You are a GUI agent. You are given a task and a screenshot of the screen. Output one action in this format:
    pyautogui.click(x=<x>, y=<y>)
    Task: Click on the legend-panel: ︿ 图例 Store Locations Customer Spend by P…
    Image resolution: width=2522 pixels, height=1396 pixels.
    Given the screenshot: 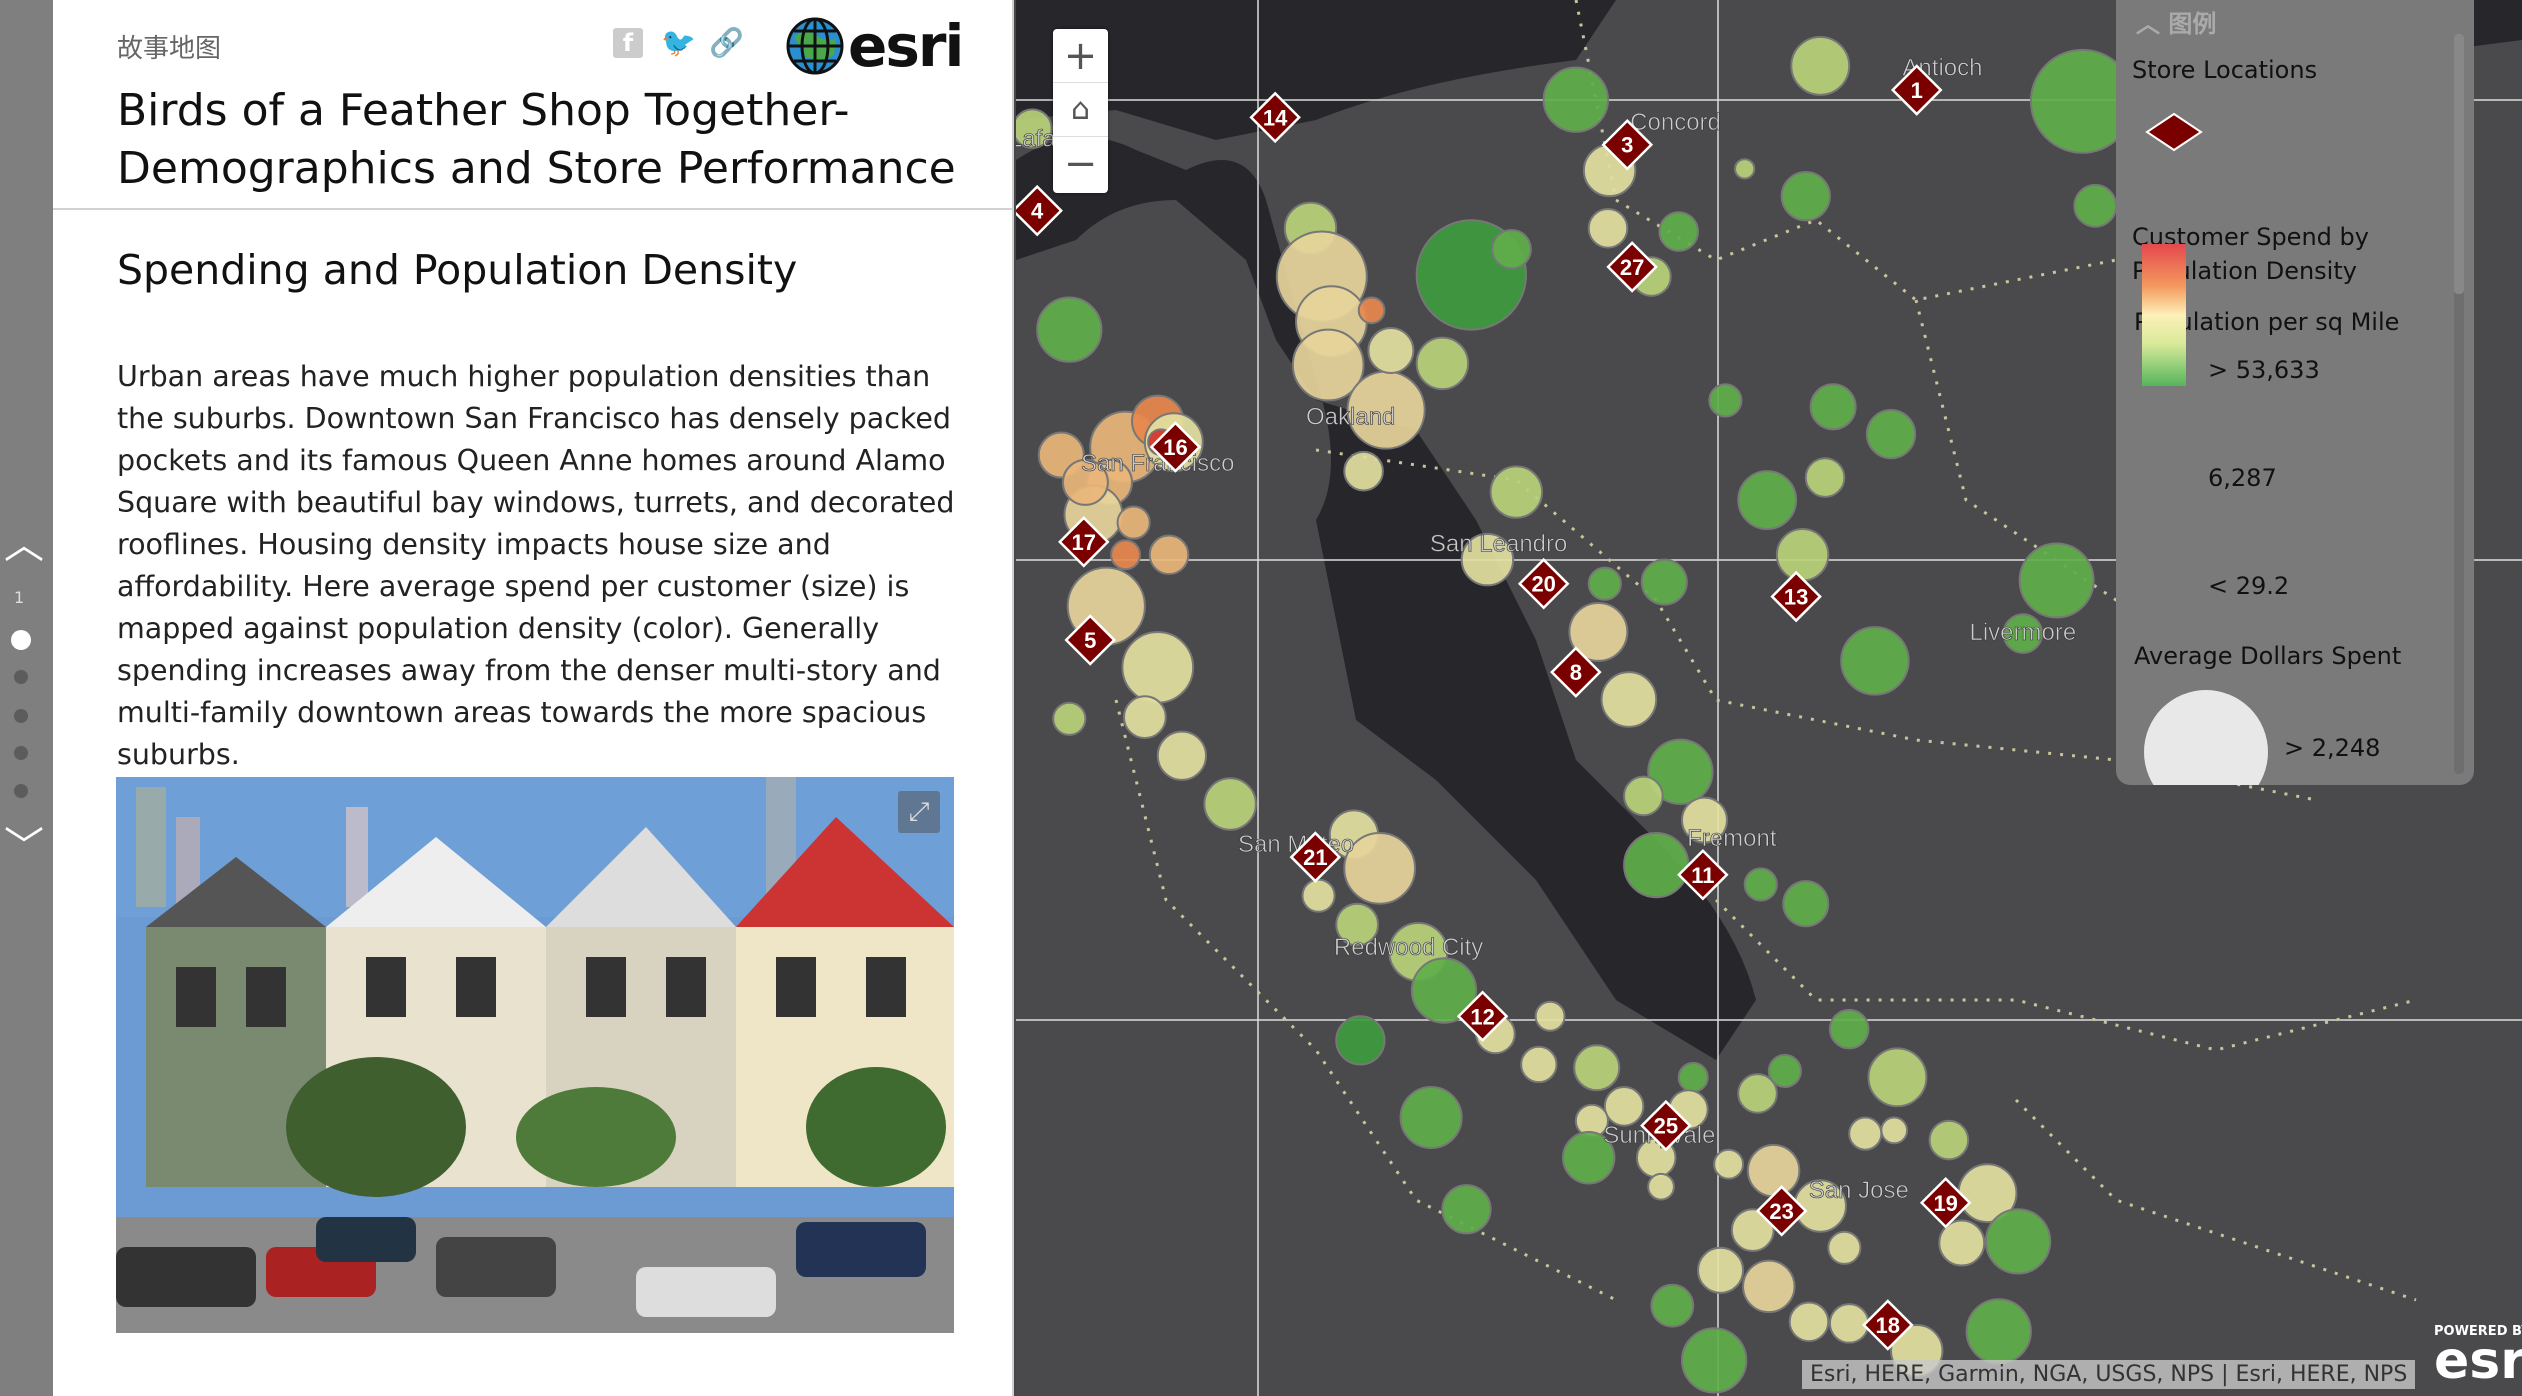 What is the action you would take?
    pyautogui.click(x=2295, y=392)
    